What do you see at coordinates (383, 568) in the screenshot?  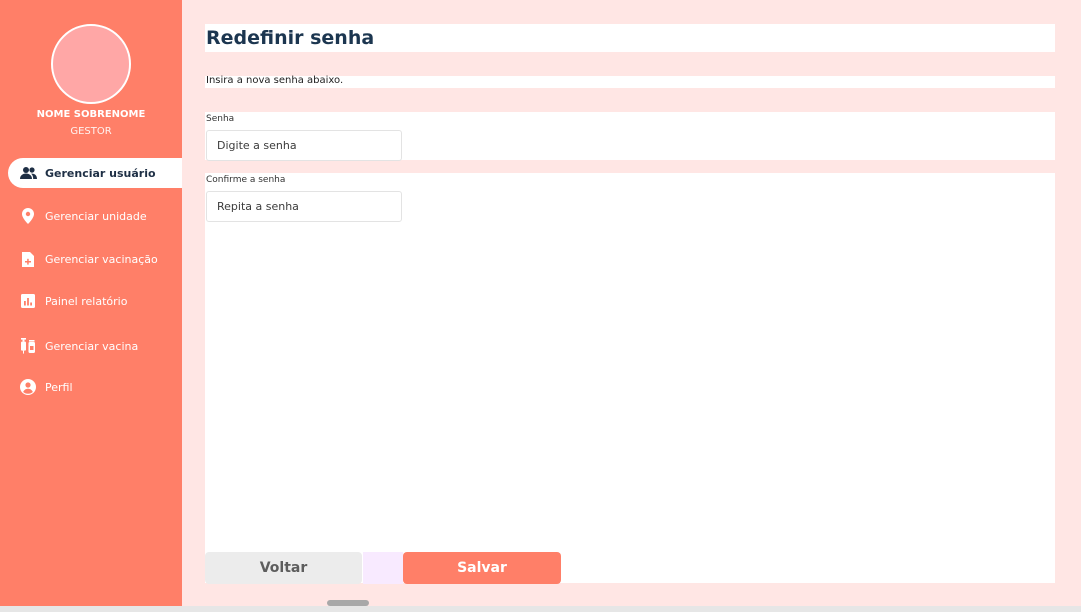 I see `button-spacer` at bounding box center [383, 568].